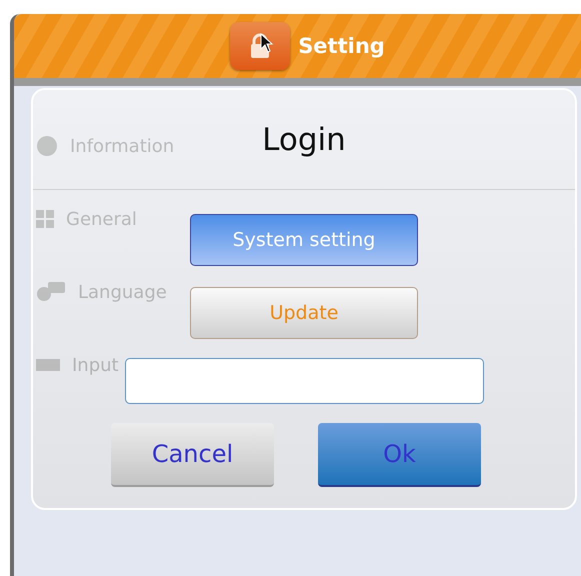  I want to click on password-field, so click(304, 381).